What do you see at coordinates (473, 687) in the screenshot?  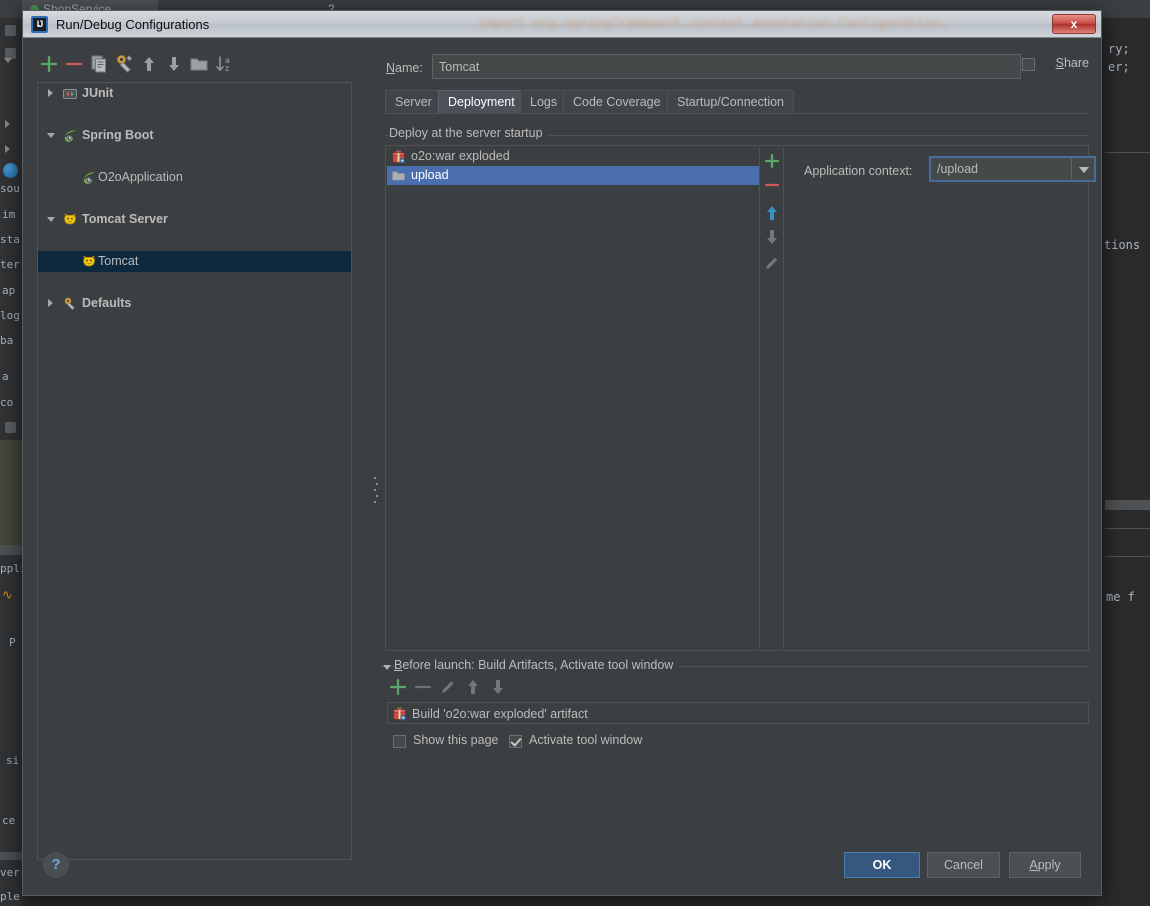 I see `task-move-up-button` at bounding box center [473, 687].